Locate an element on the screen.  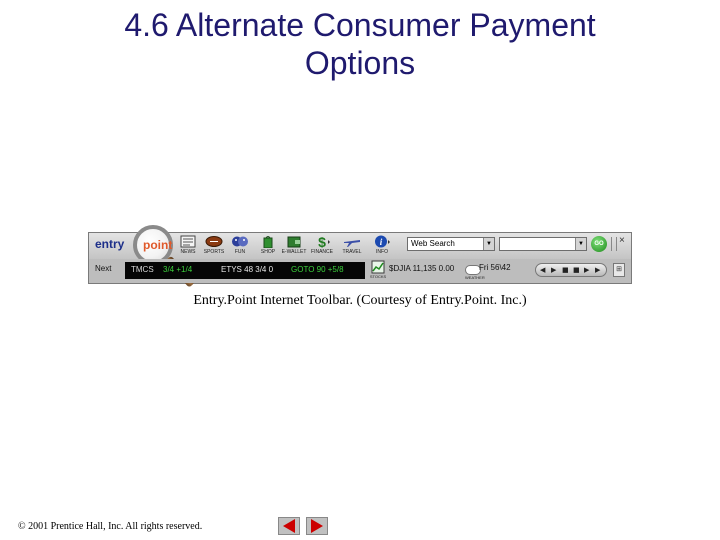
newspaper-icon is located at coordinates (188, 241).